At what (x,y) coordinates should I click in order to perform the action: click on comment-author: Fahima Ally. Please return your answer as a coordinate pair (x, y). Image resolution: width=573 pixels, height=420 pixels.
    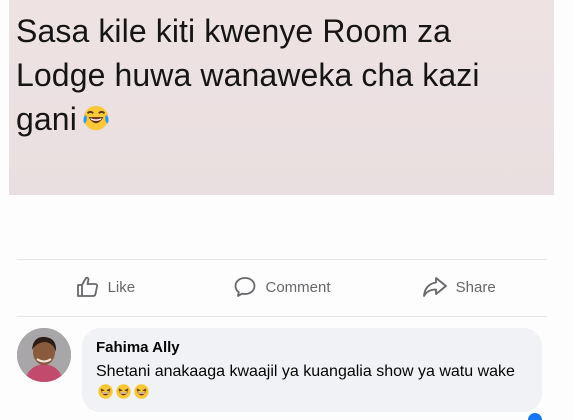
    Looking at the image, I should click on (312, 348).